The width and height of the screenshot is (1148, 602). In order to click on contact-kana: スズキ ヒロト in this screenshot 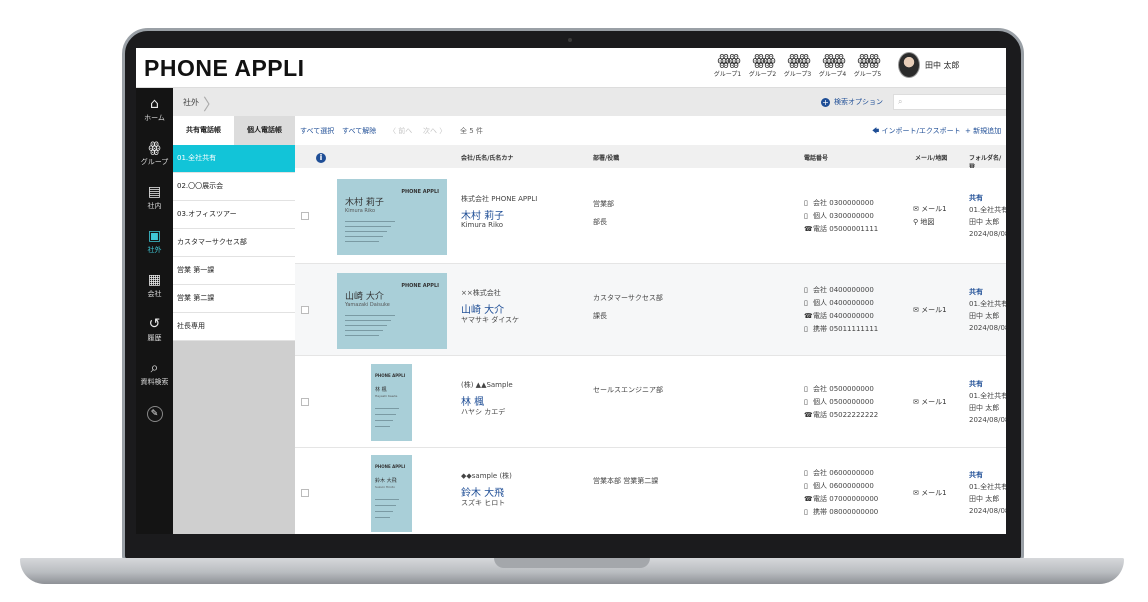, I will do `click(483, 503)`.